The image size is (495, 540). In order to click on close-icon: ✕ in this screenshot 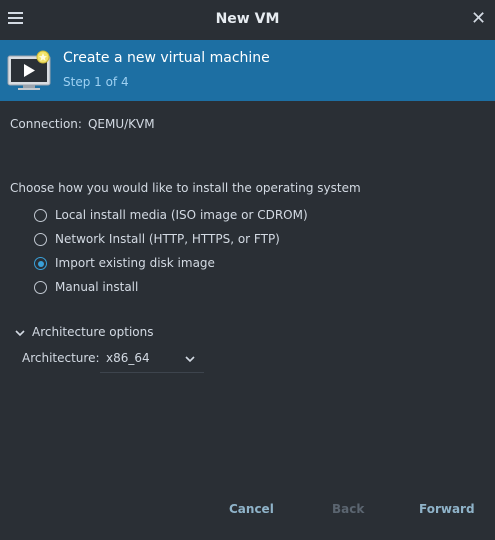, I will do `click(478, 19)`.